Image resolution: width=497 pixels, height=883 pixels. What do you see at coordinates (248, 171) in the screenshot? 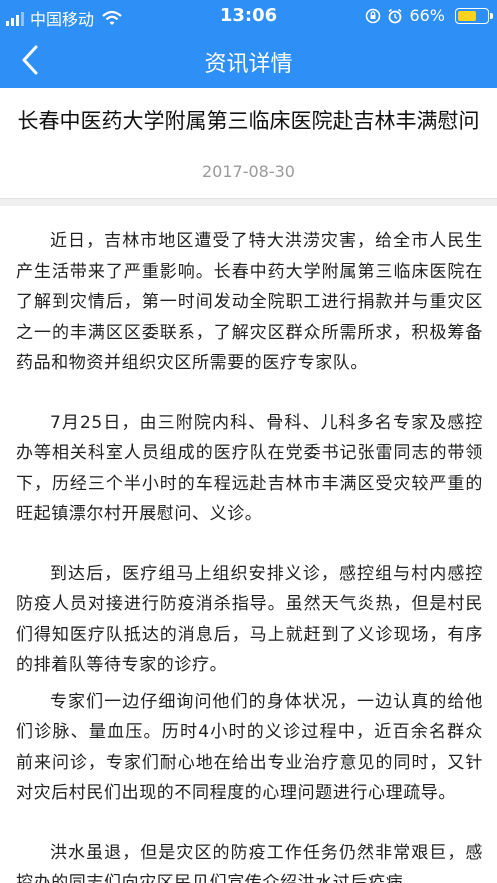
I see `article-date: 2017-08-30` at bounding box center [248, 171].